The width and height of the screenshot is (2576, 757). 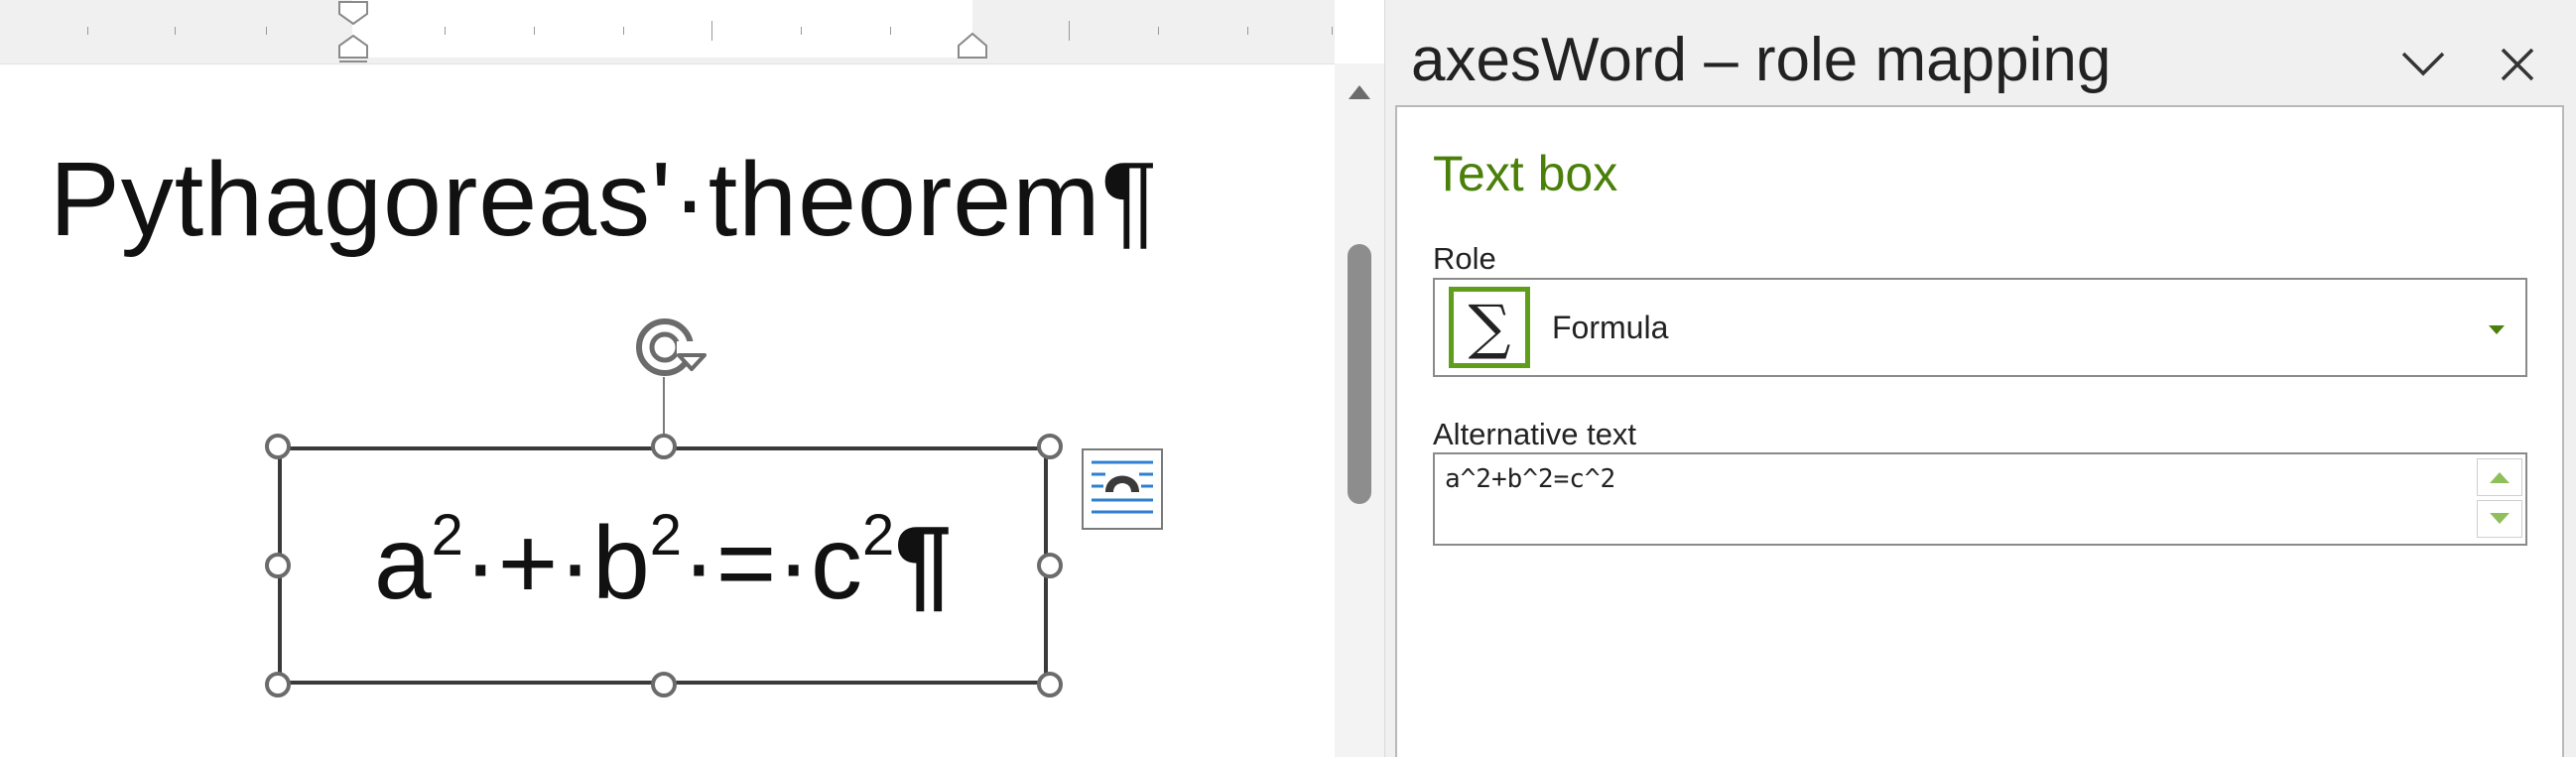 What do you see at coordinates (1360, 374) in the screenshot?
I see `scrollbar-thumb` at bounding box center [1360, 374].